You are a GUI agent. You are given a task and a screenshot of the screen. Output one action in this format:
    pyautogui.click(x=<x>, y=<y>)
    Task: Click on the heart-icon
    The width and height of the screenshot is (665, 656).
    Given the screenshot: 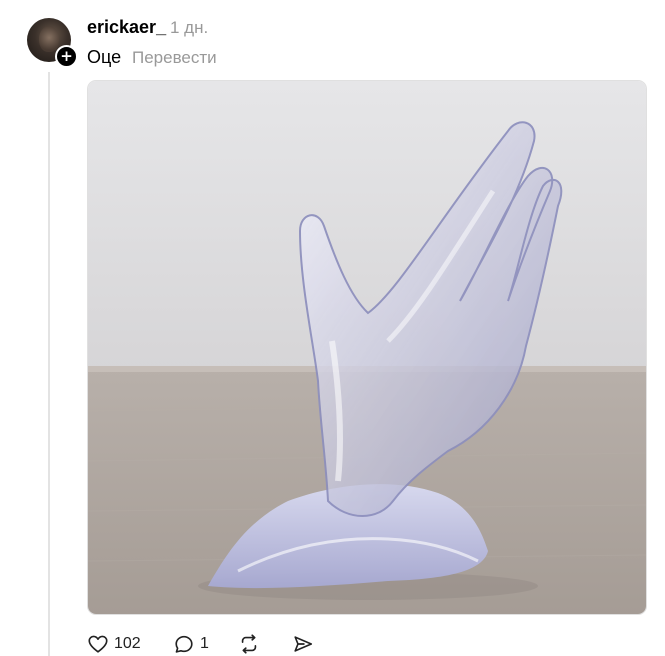 What is the action you would take?
    pyautogui.click(x=98, y=644)
    